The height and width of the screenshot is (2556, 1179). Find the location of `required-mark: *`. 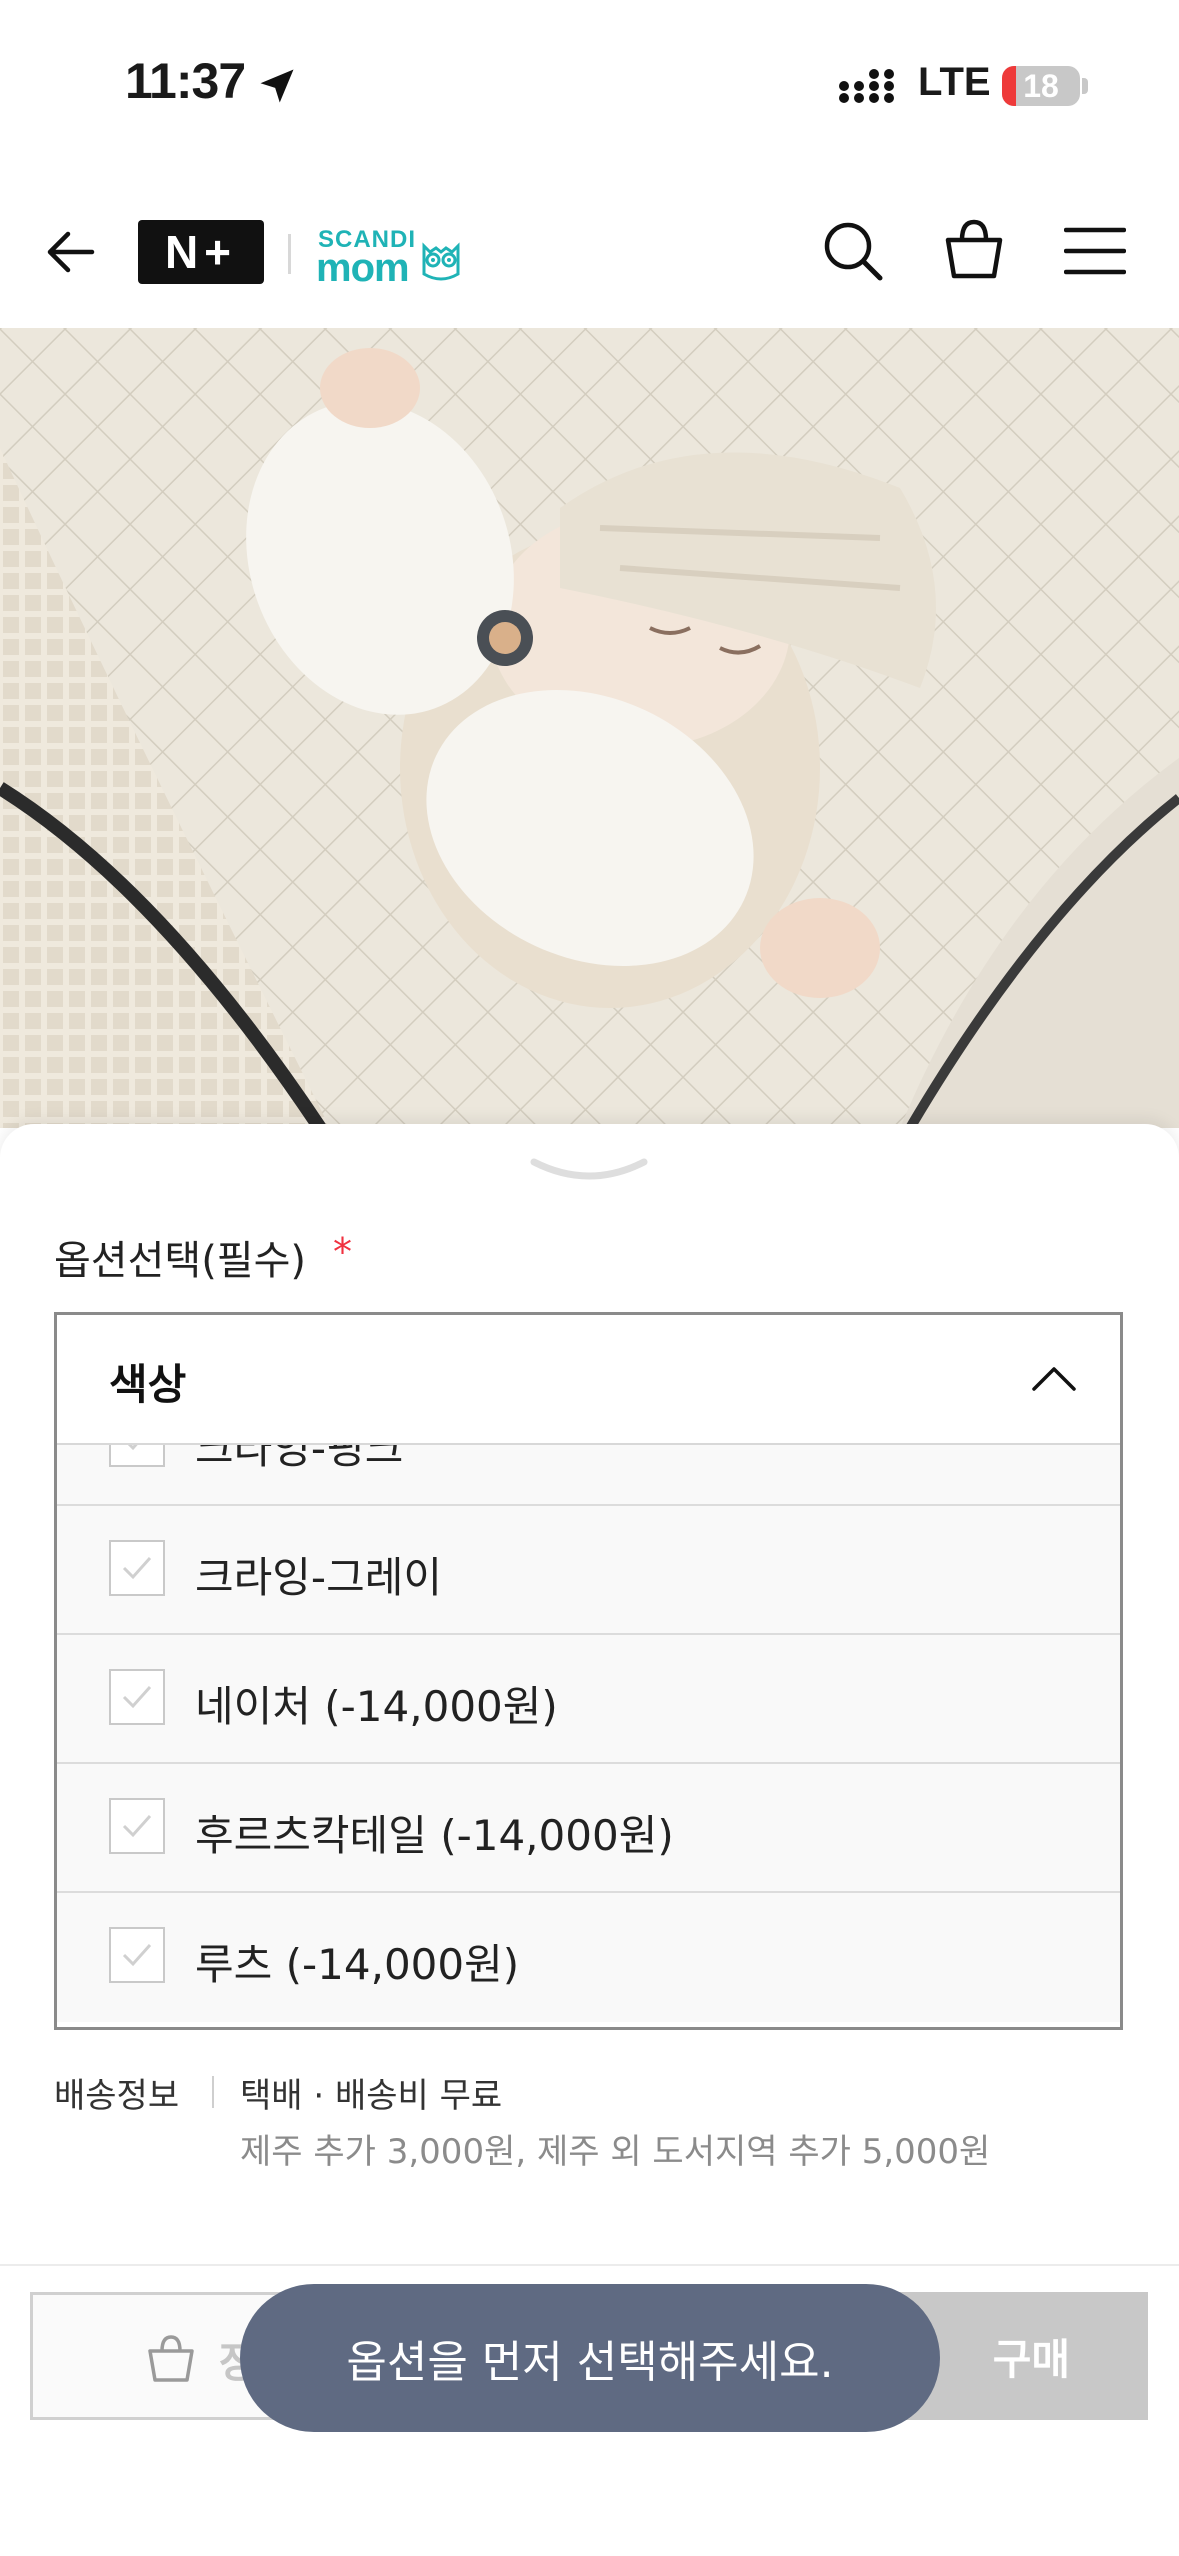

required-mark: * is located at coordinates (342, 1252).